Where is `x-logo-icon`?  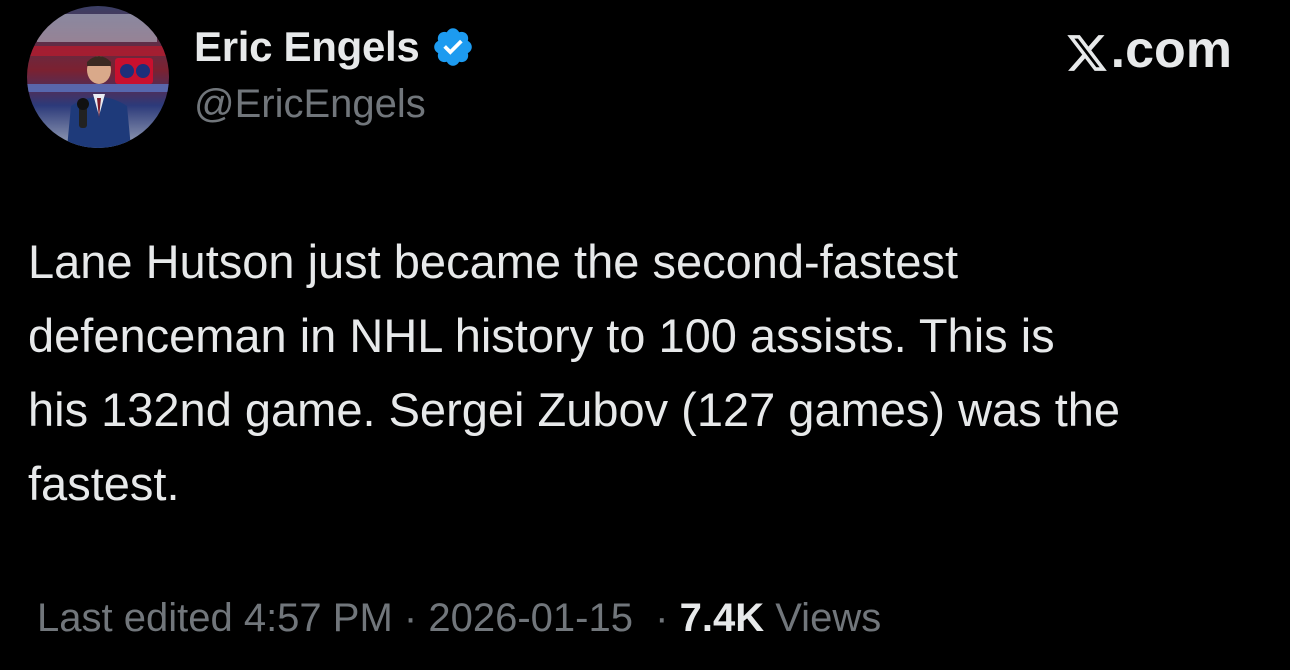
x-logo-icon is located at coordinates (1087, 50).